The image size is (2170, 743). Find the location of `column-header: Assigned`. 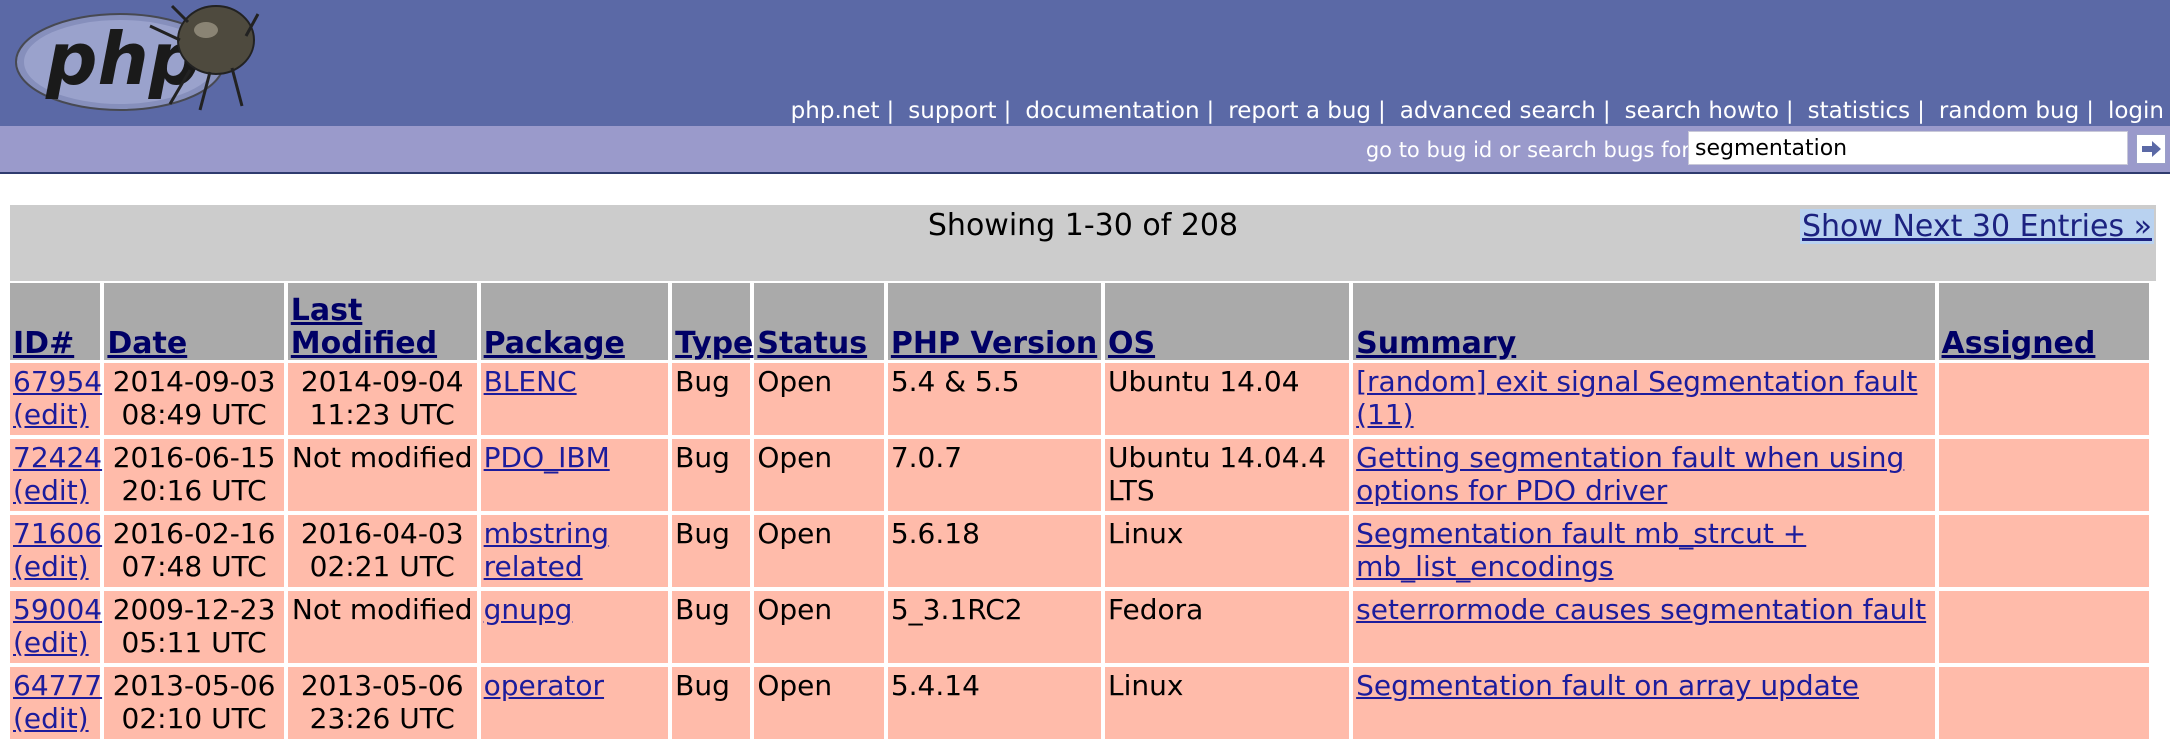

column-header: Assigned is located at coordinates (2043, 323).